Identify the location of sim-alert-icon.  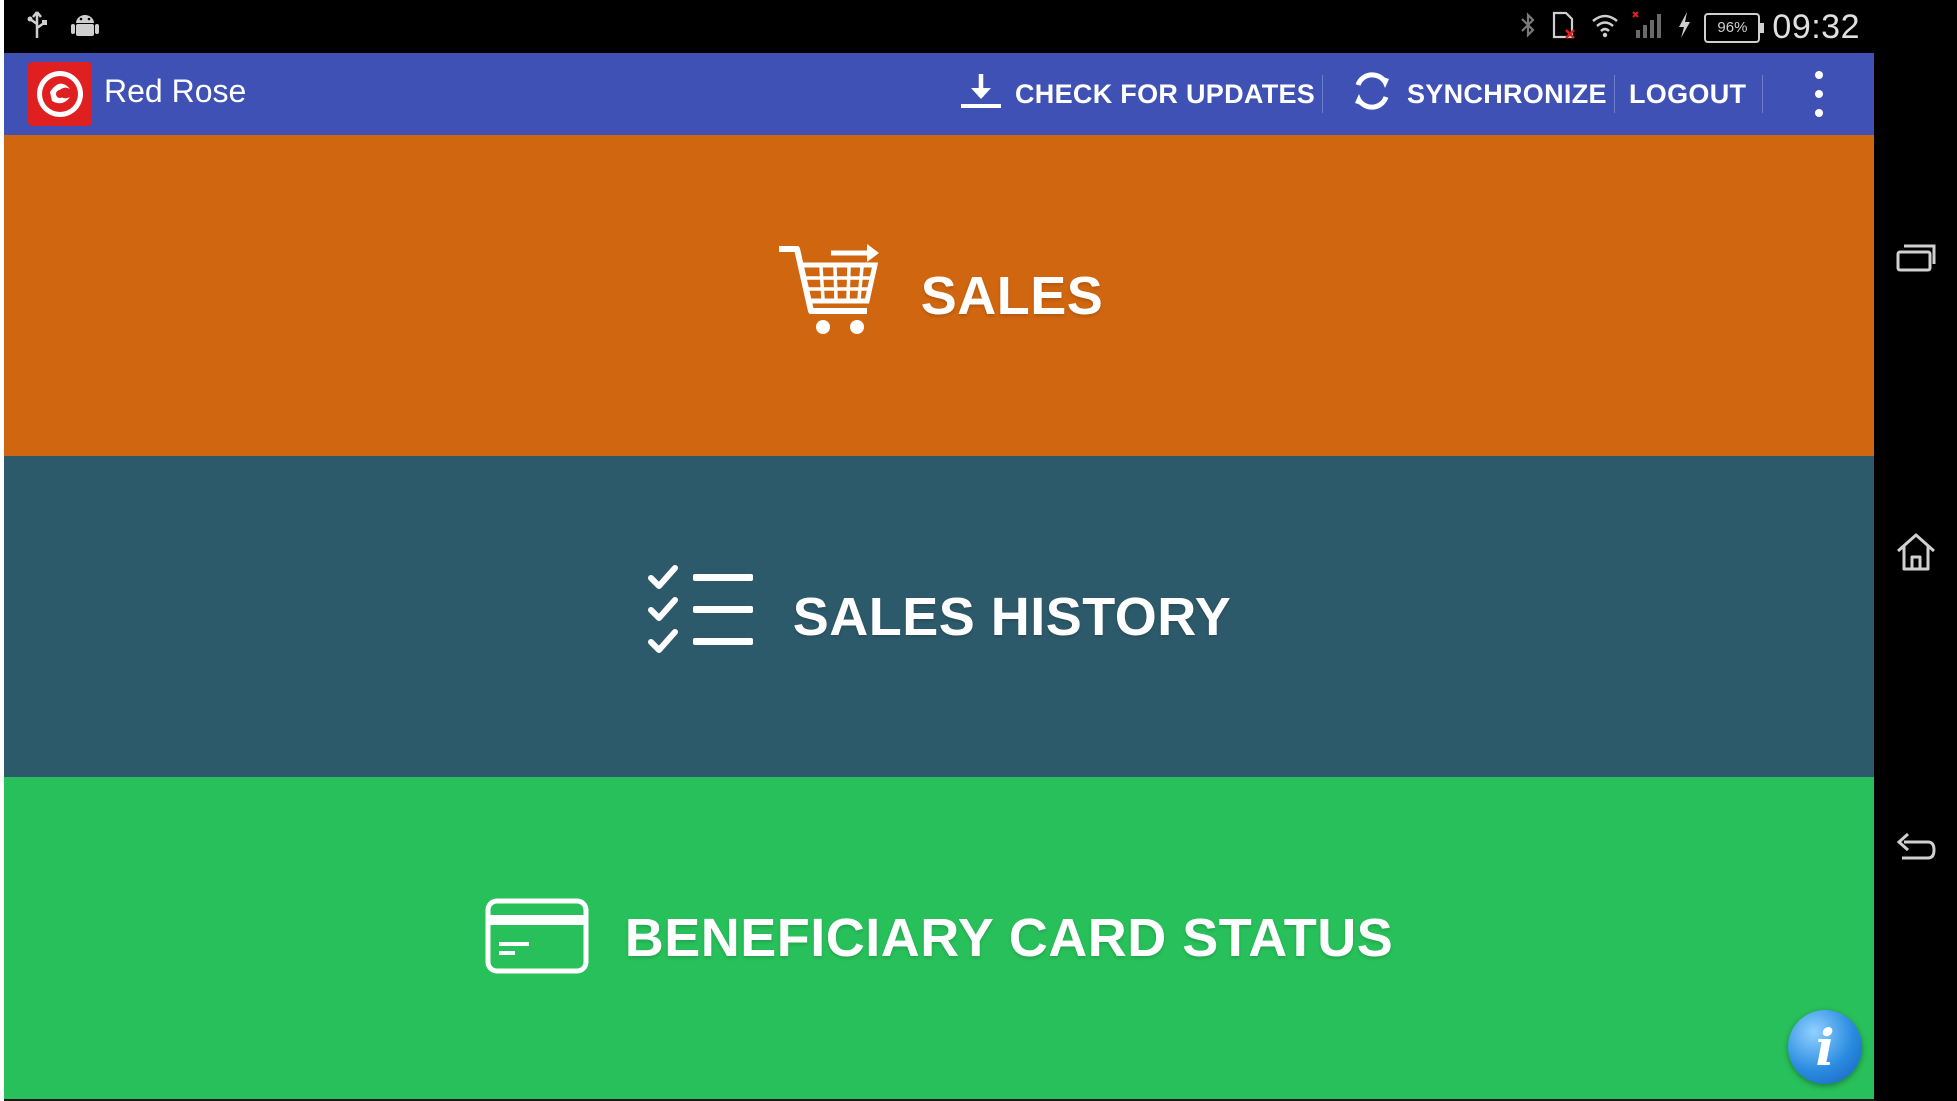
(1564, 27).